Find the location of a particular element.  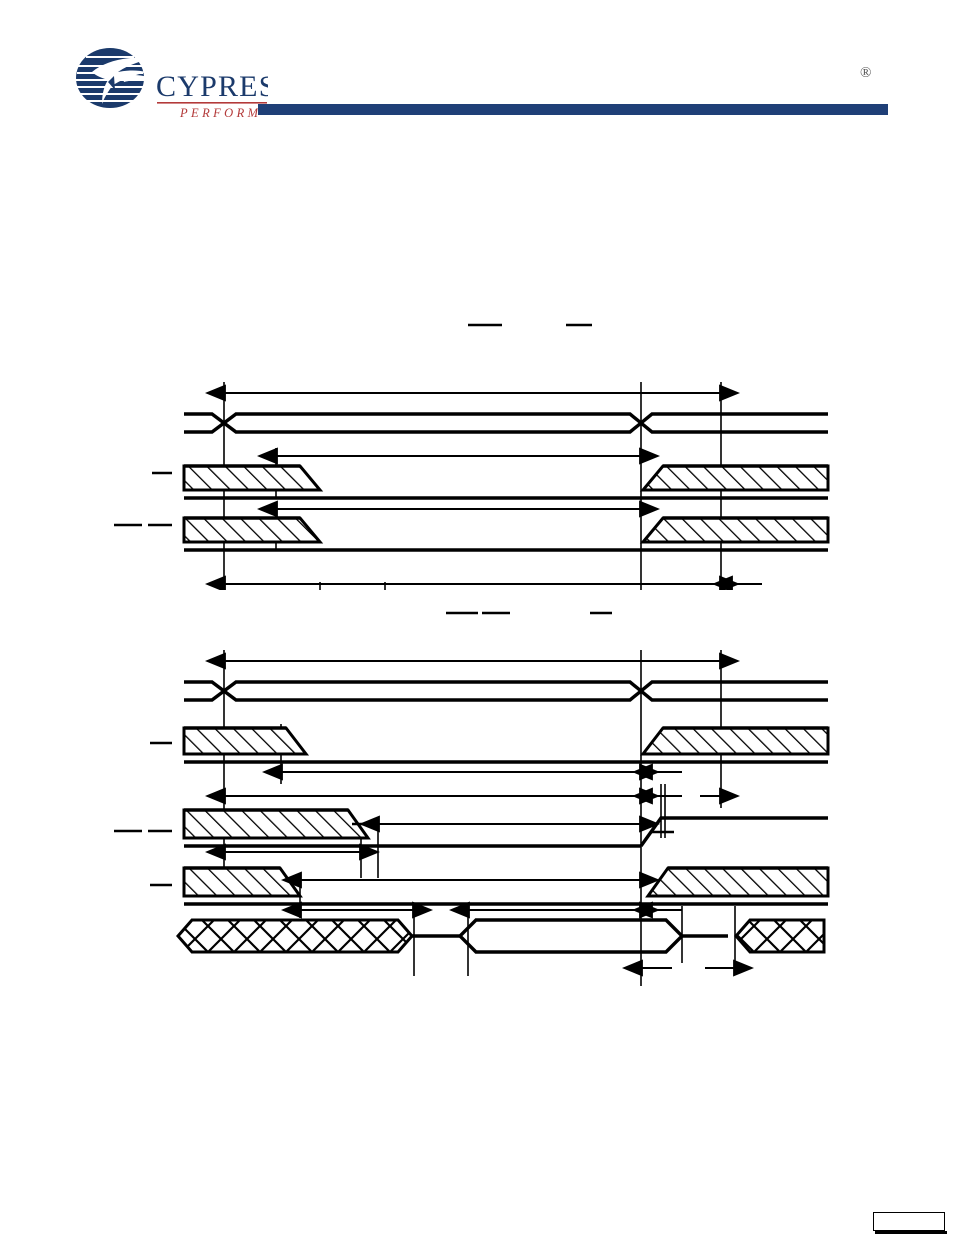

page-number-box is located at coordinates (910, 1223).